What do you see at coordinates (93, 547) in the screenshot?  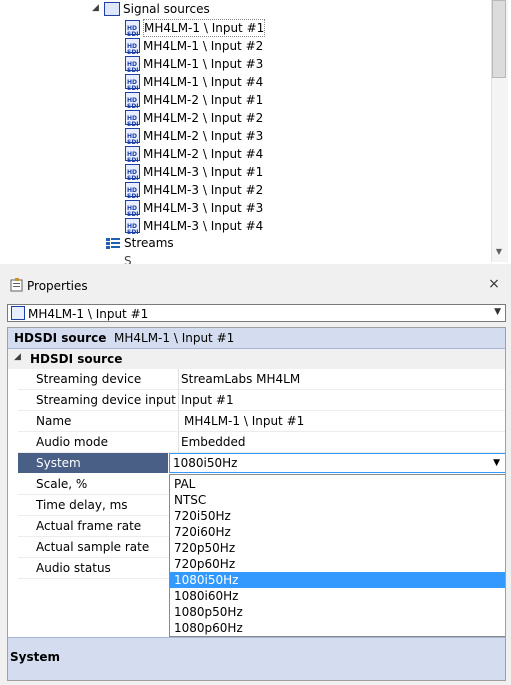 I see `property-name: Actual sample rate` at bounding box center [93, 547].